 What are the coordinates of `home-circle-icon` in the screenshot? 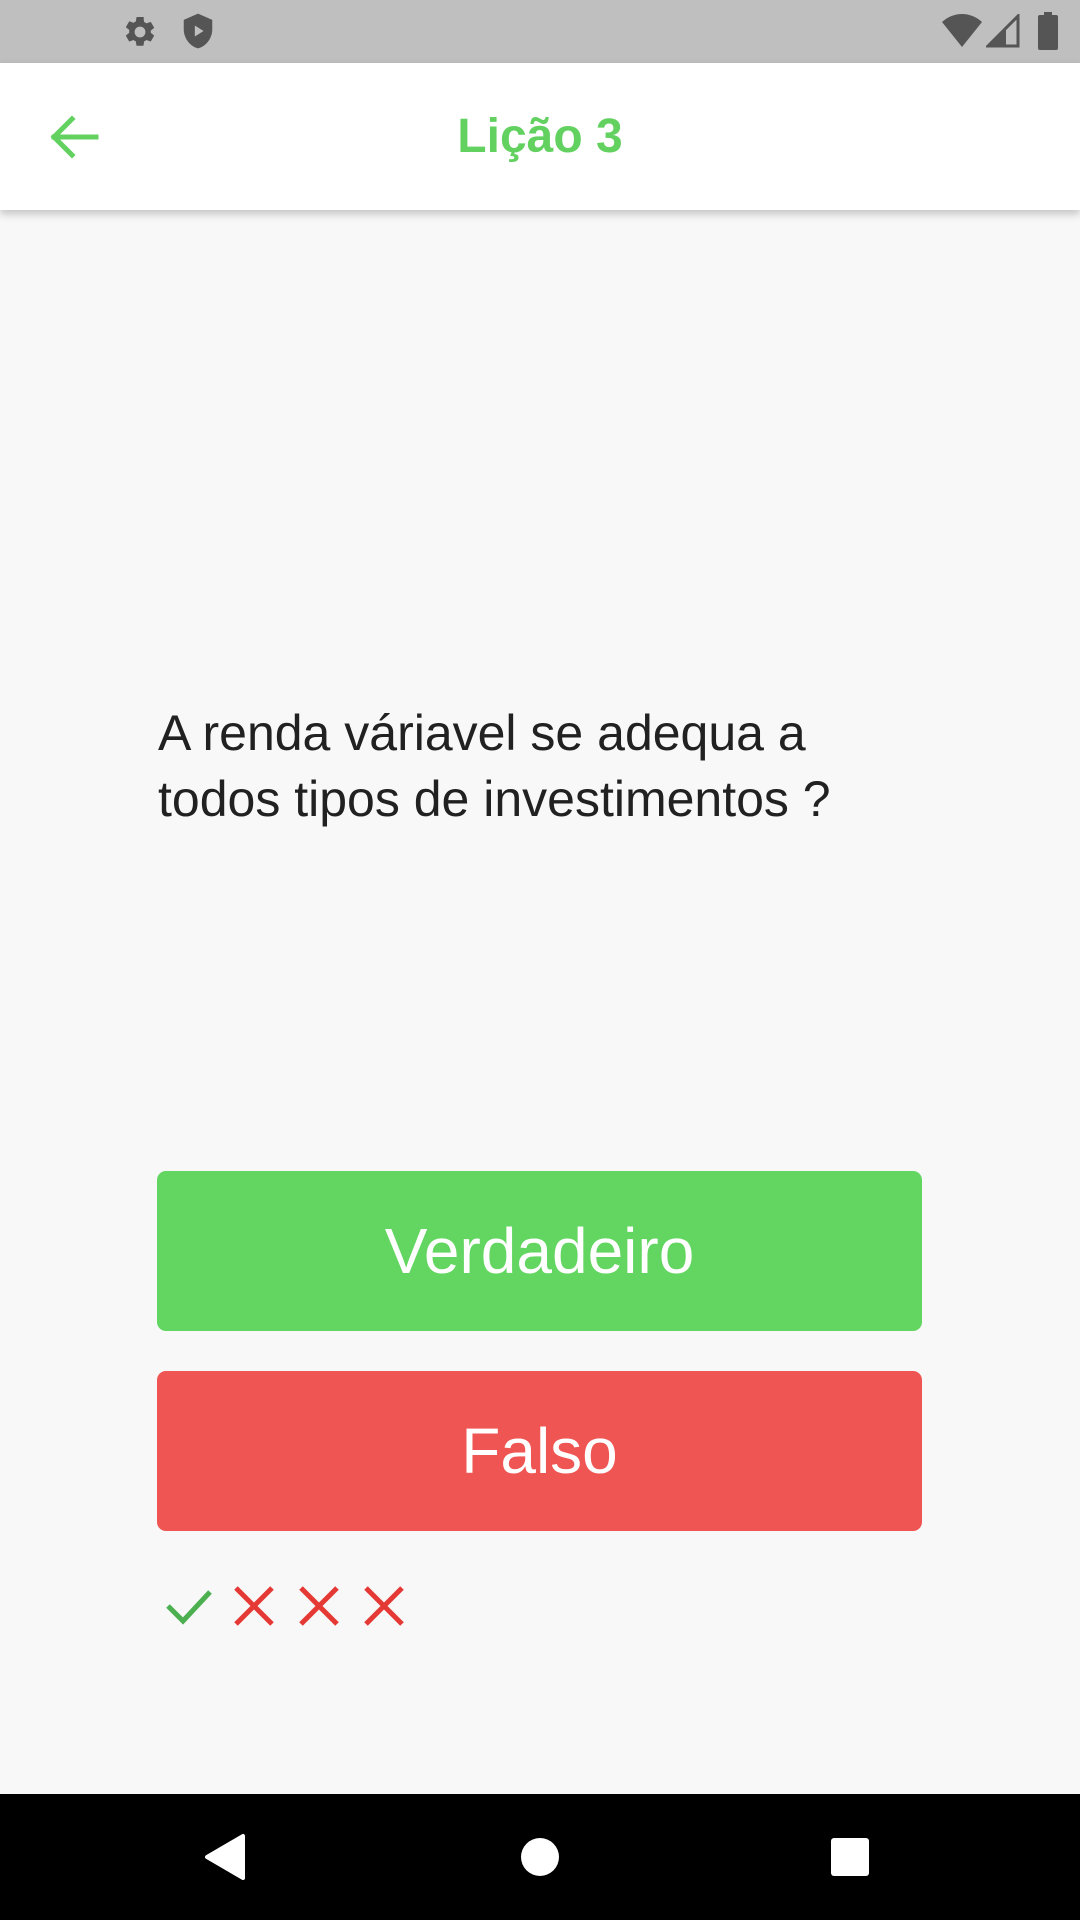 It's located at (540, 1857).